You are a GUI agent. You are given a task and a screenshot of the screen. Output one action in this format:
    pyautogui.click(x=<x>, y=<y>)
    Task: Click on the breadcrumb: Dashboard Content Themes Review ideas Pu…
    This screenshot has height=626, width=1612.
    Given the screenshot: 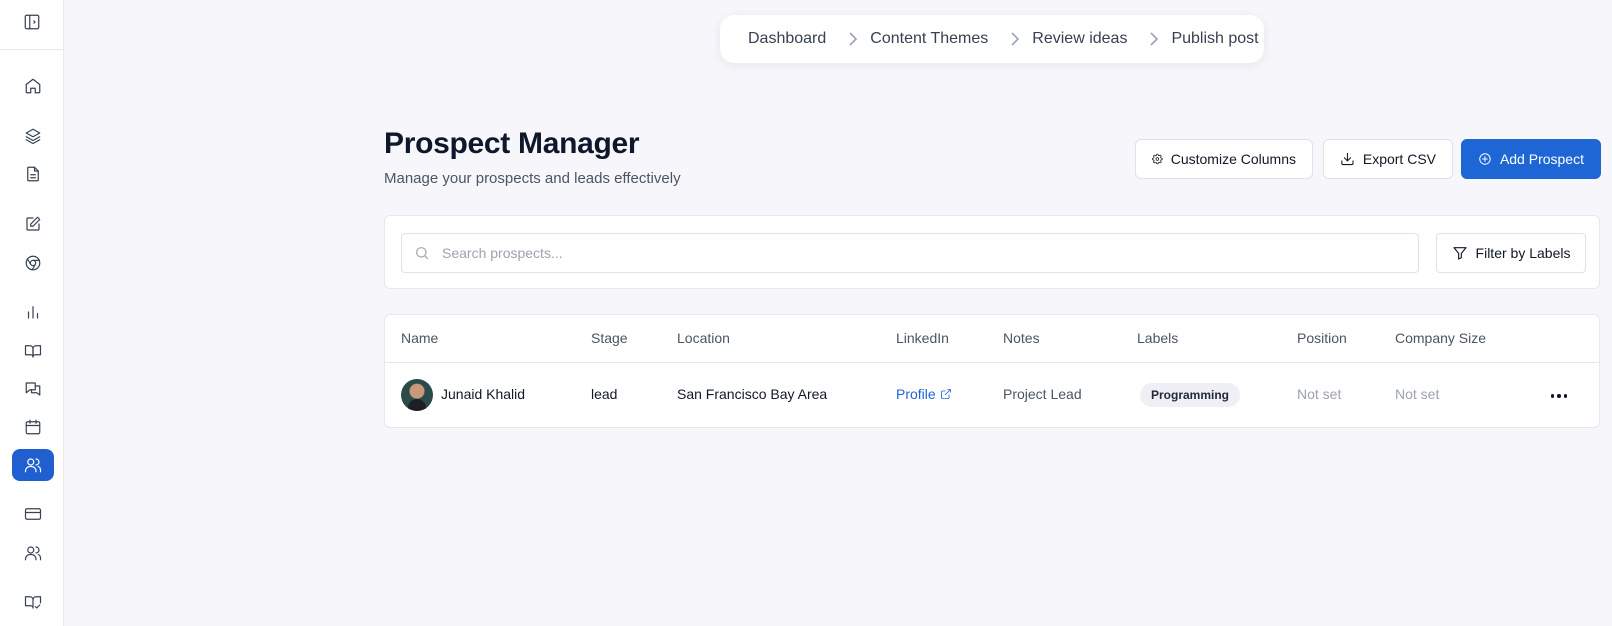 What is the action you would take?
    pyautogui.click(x=992, y=39)
    